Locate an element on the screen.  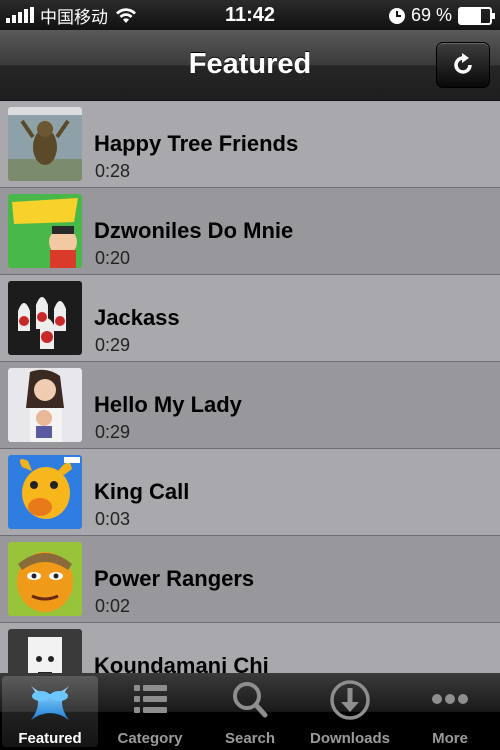
battery-percent: 69 % is located at coordinates (431, 15).